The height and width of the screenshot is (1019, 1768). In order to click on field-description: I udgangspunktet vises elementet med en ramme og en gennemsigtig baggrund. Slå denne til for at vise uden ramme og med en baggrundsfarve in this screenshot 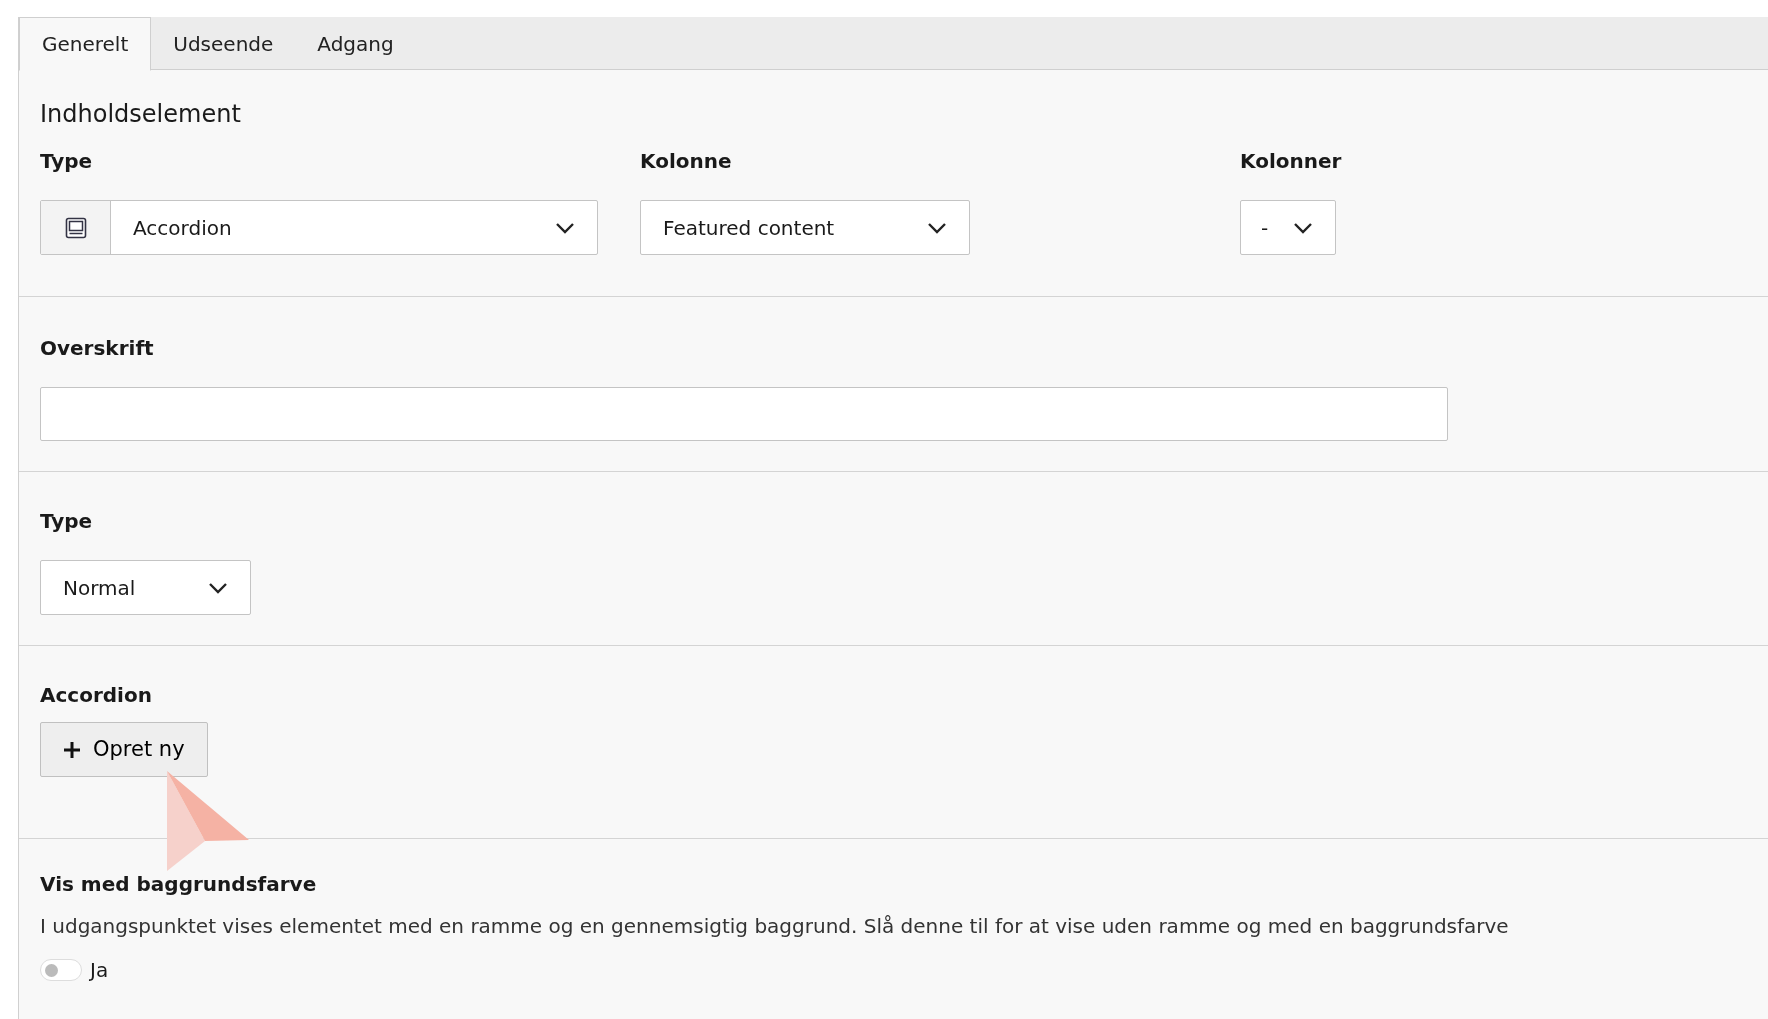, I will do `click(775, 926)`.